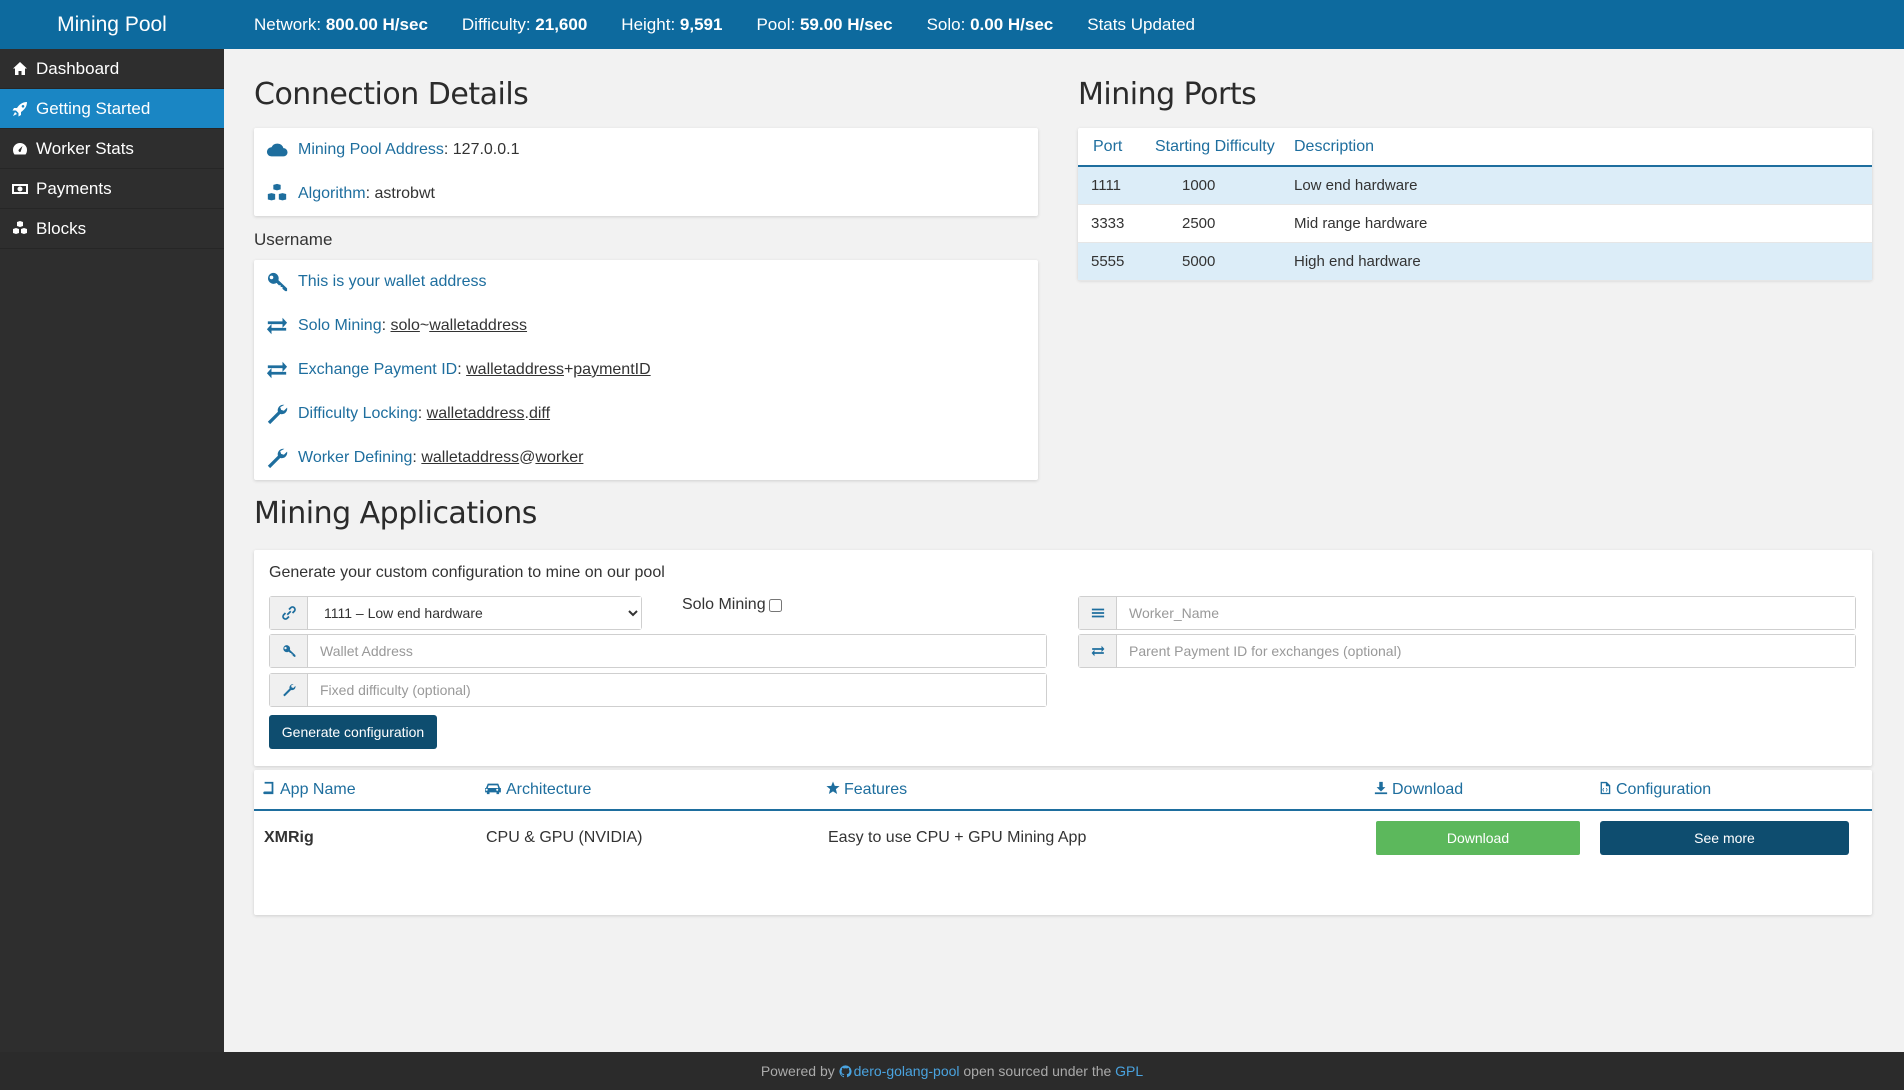 The image size is (1904, 1090). I want to click on brand-title: Mining Pool, so click(112, 24).